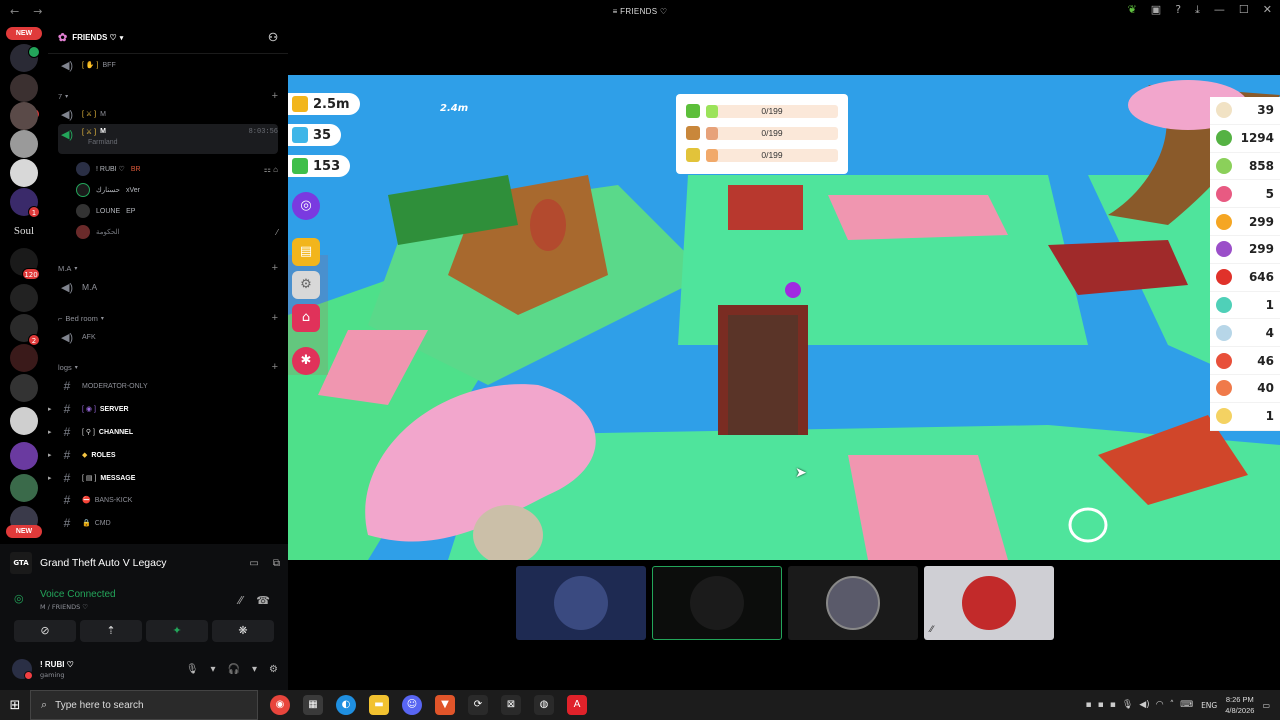 This screenshot has width=1280, height=720. I want to click on inbox-icon: ▣, so click(1156, 10).